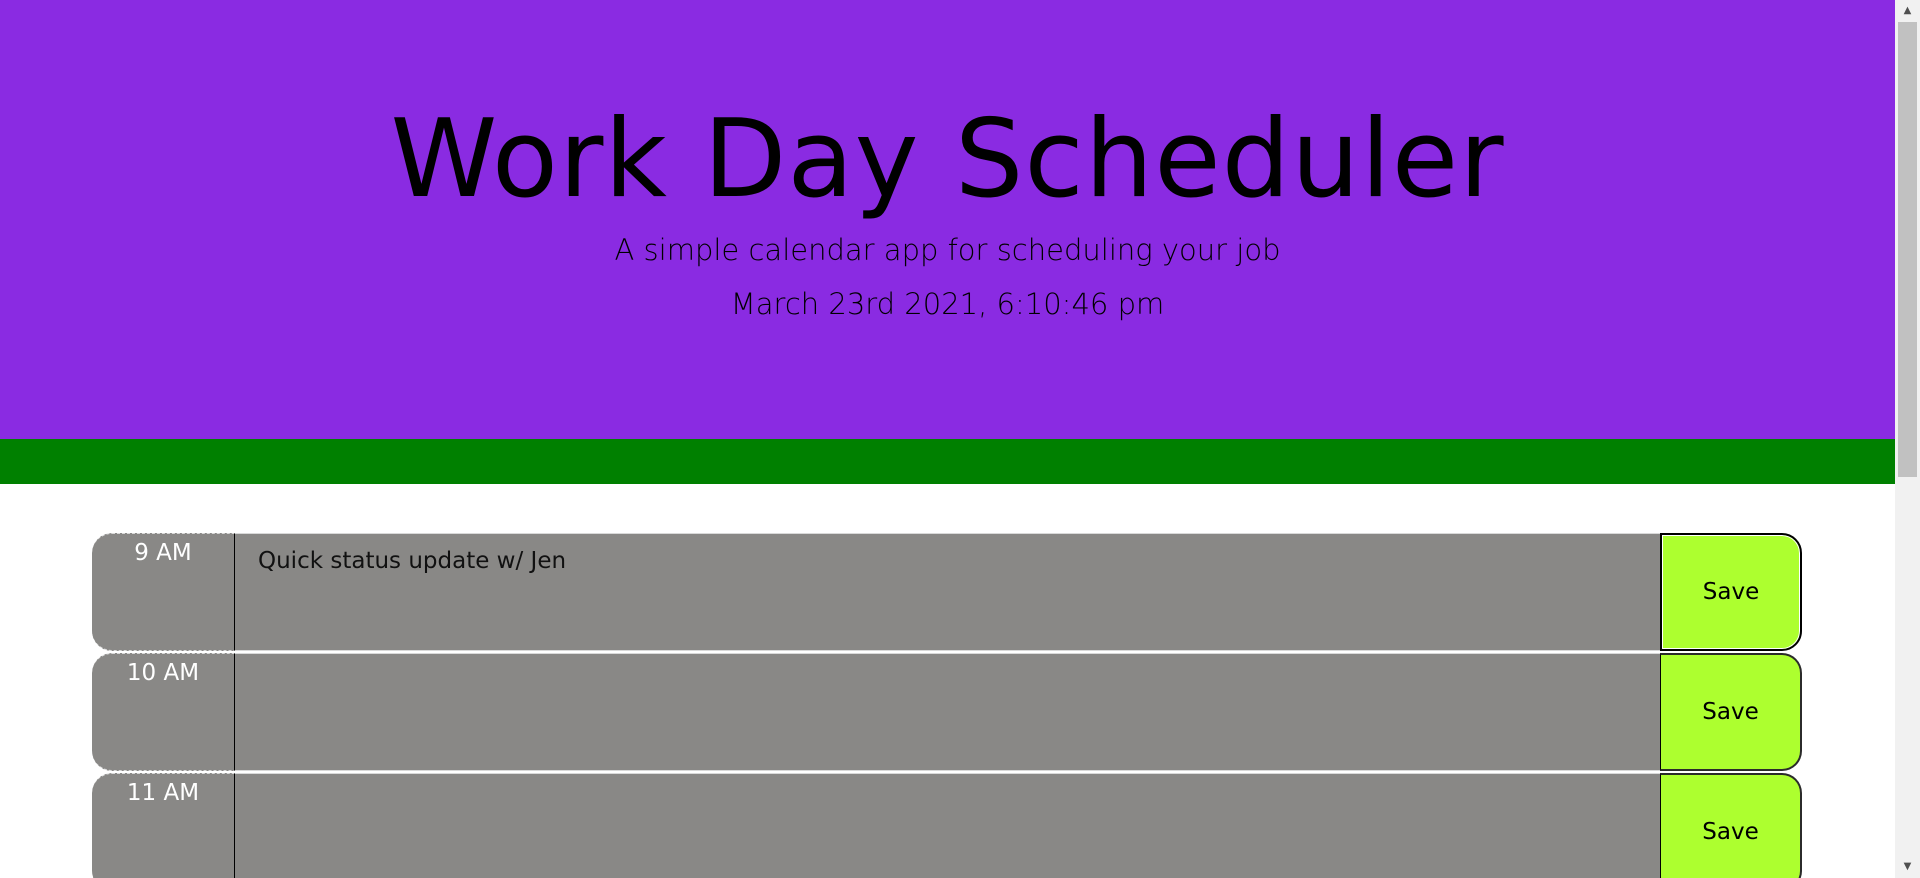  I want to click on description-input: Quick status update w/ Jen, so click(947, 592).